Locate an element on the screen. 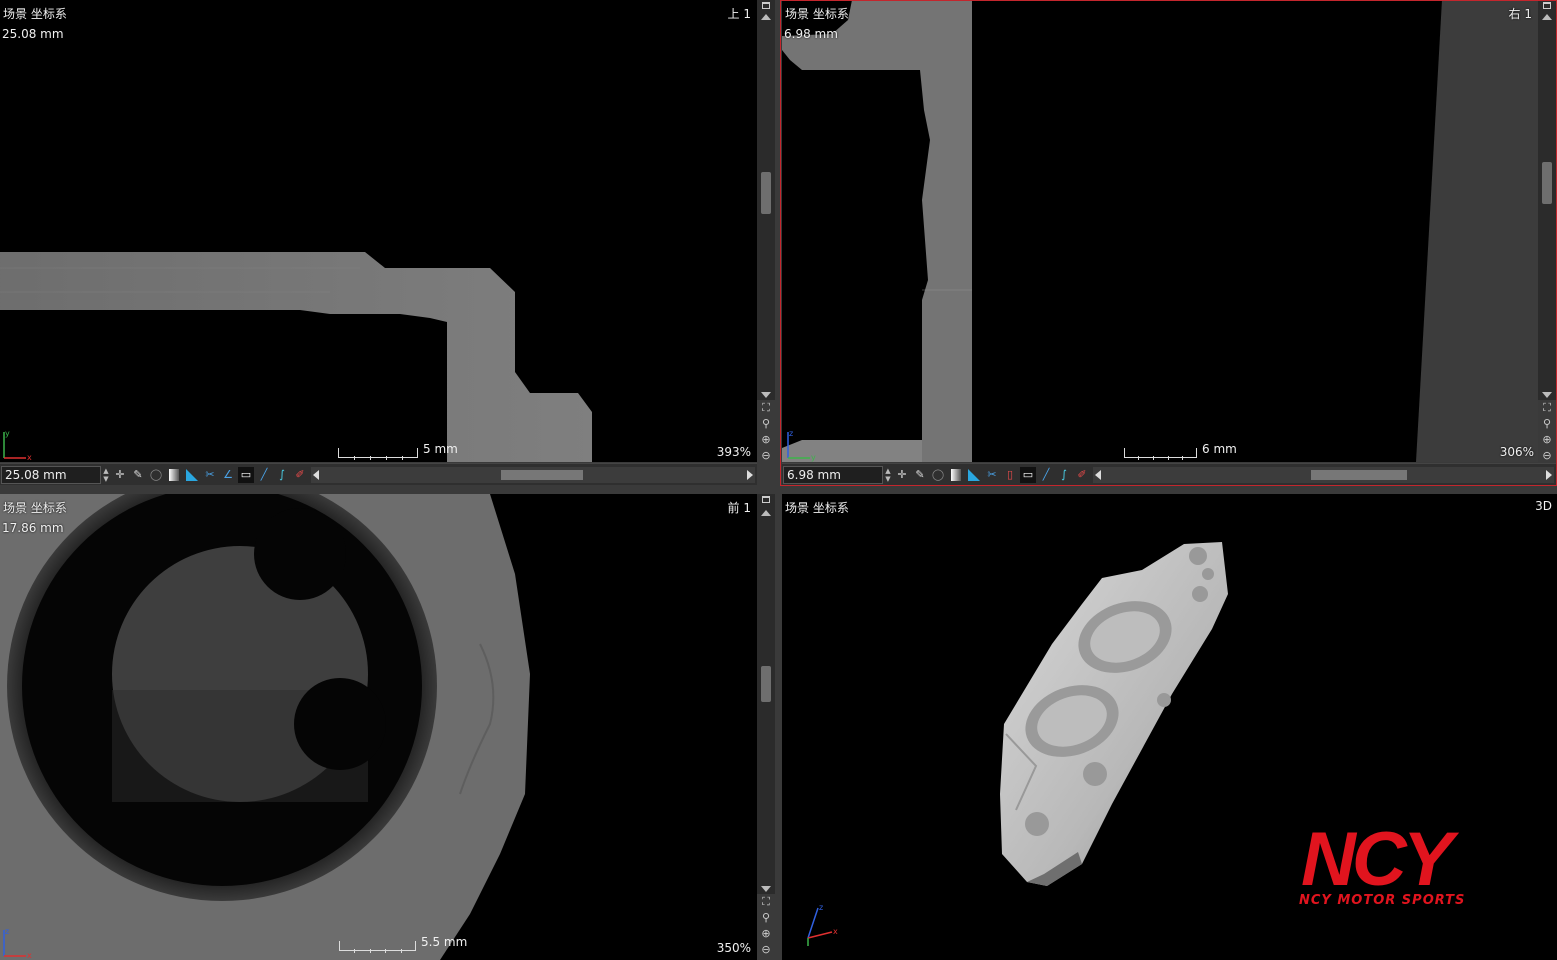 This screenshot has width=1557, height=960. zoom-readout: 393% is located at coordinates (733, 452).